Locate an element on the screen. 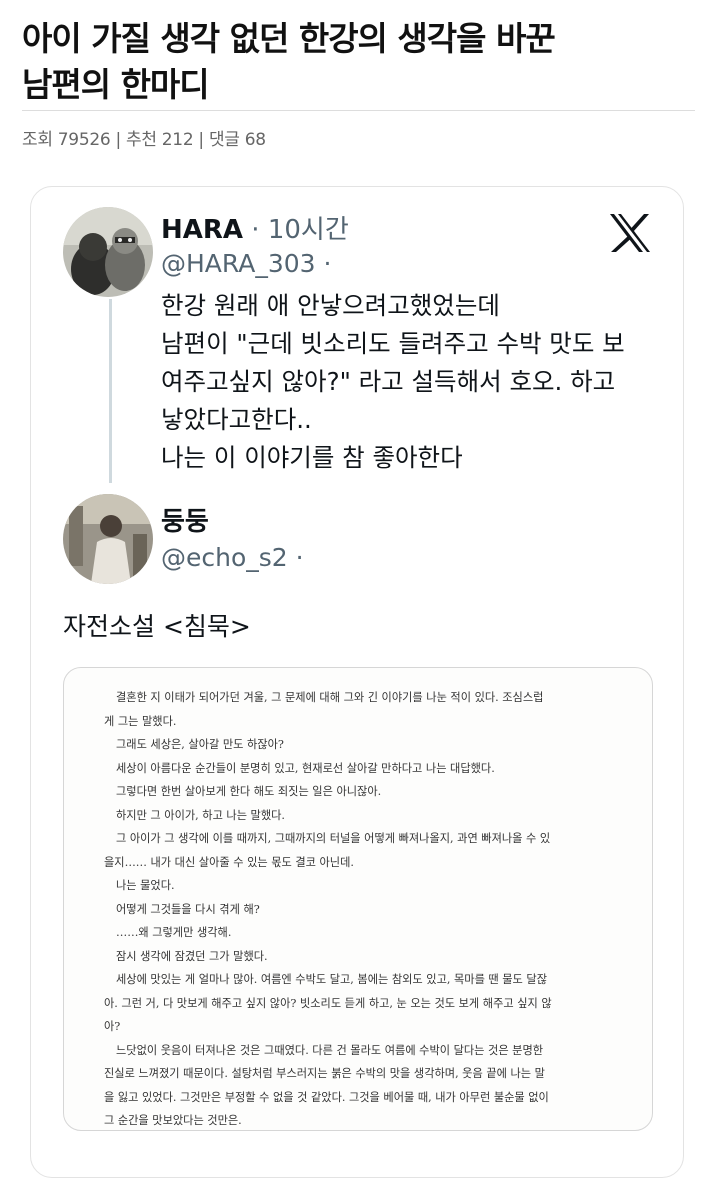 The height and width of the screenshot is (1178, 714). book-excerpt-line: 그래도 세상은, 살아갈 만도 하잖아? is located at coordinates (200, 744).